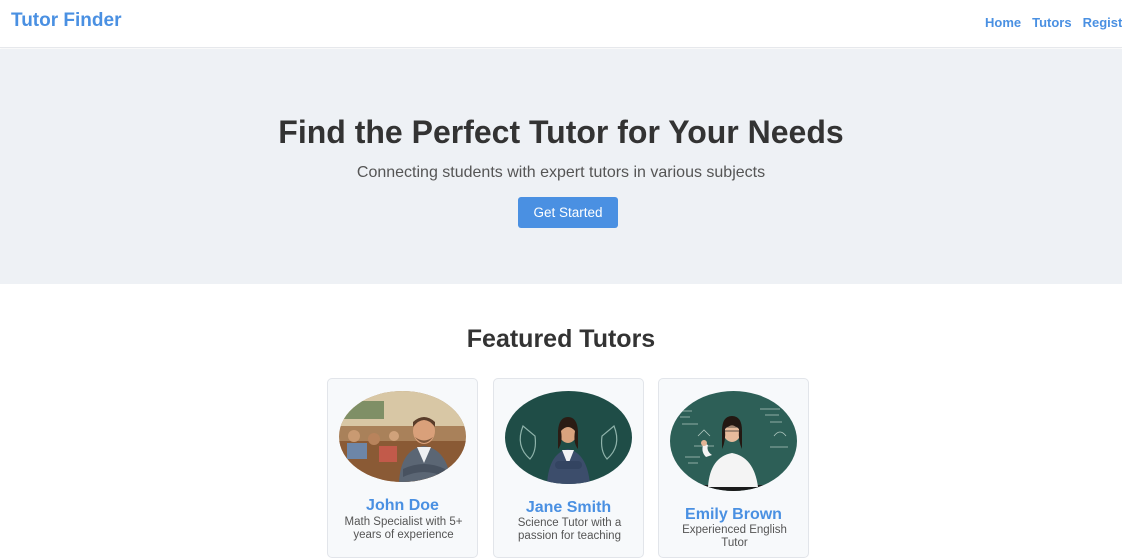  I want to click on tutor-card: Emily Brown Experienced English Tutor, so click(733, 468).